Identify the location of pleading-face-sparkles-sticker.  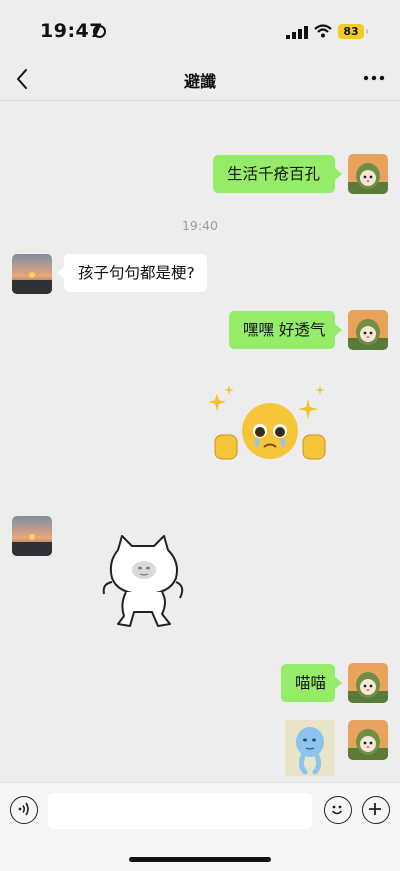
(270, 425).